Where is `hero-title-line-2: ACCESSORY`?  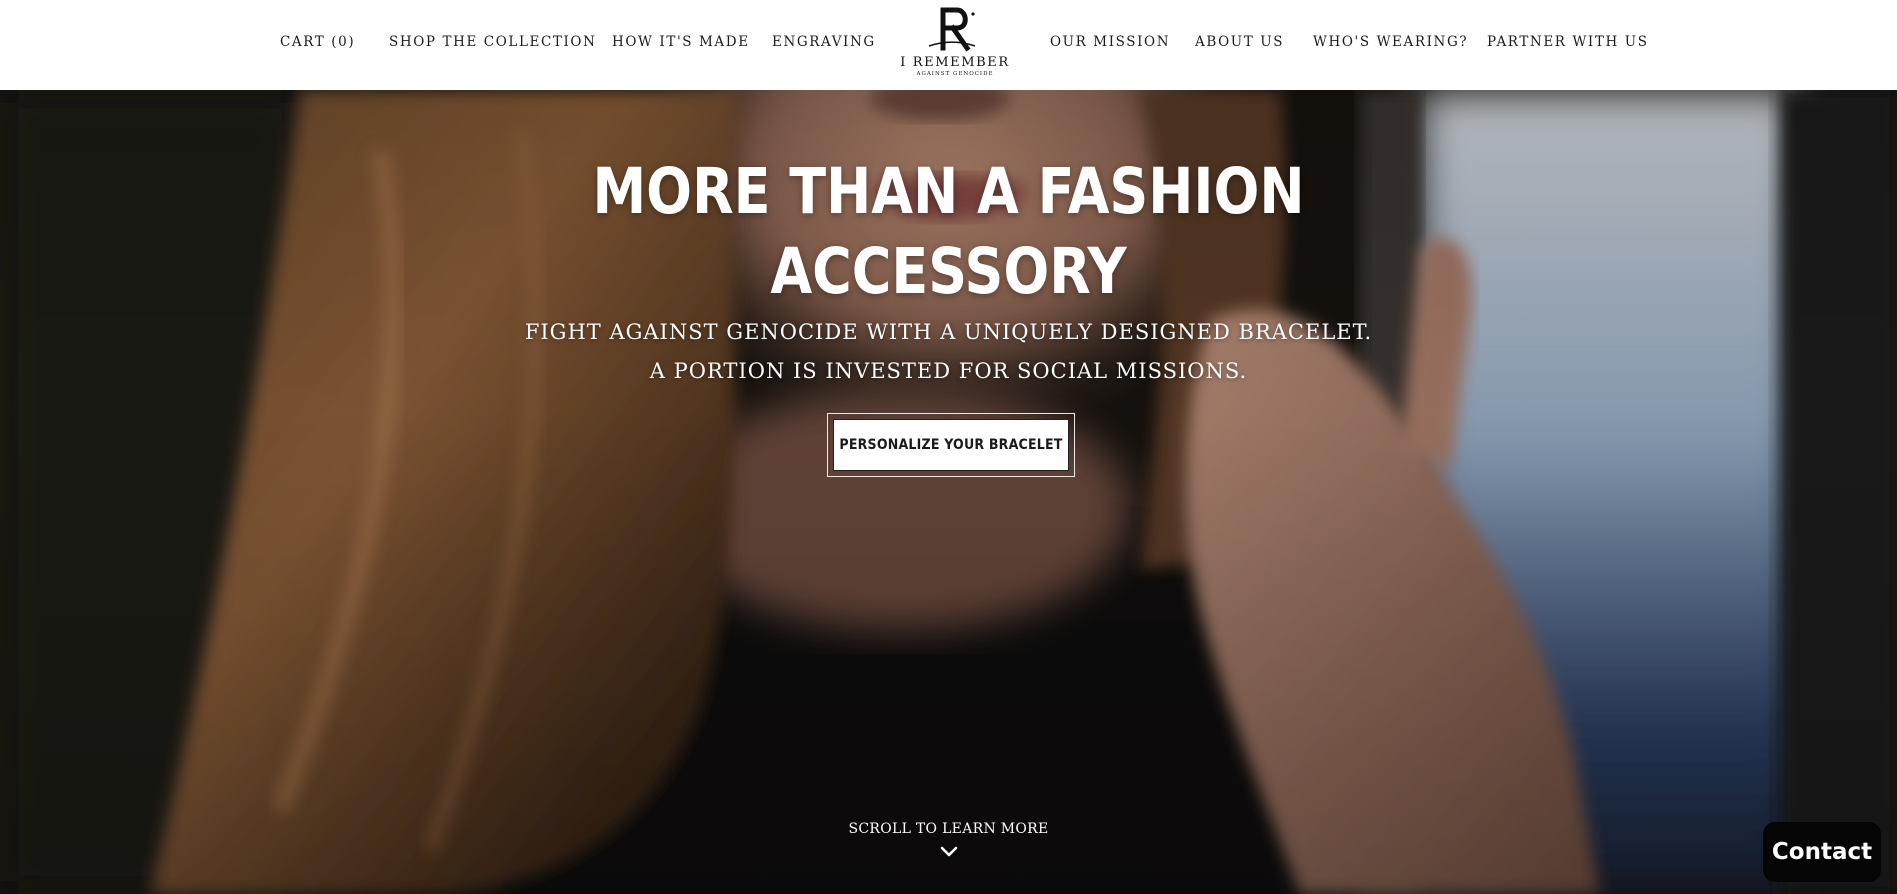 hero-title-line-2: ACCESSORY is located at coordinates (948, 272).